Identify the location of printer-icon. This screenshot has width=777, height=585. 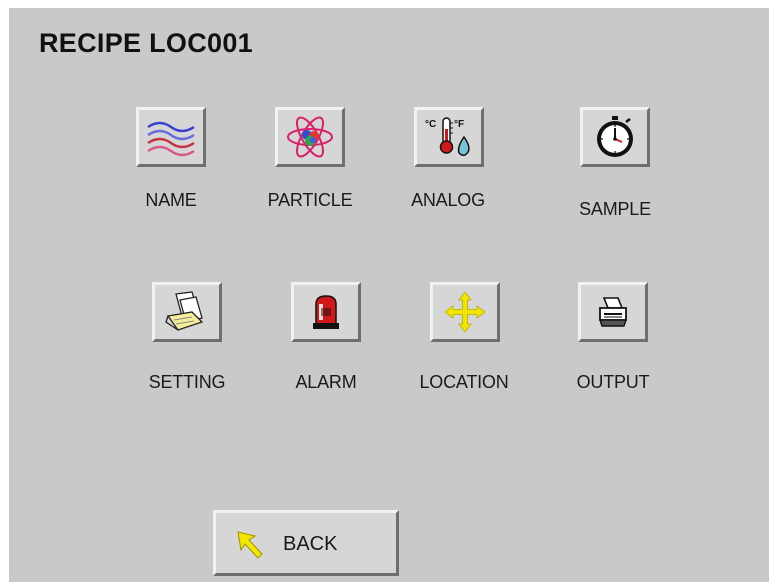
(613, 312).